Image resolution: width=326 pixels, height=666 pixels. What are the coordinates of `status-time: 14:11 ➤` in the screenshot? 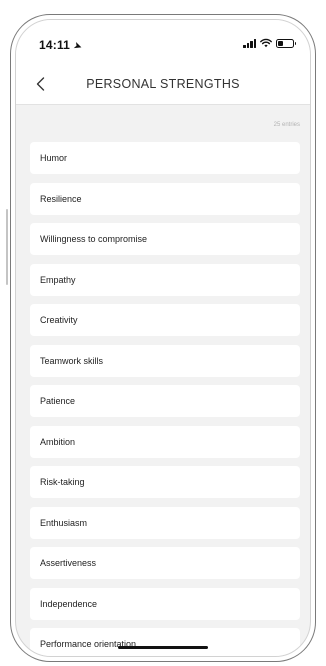 It's located at (61, 45).